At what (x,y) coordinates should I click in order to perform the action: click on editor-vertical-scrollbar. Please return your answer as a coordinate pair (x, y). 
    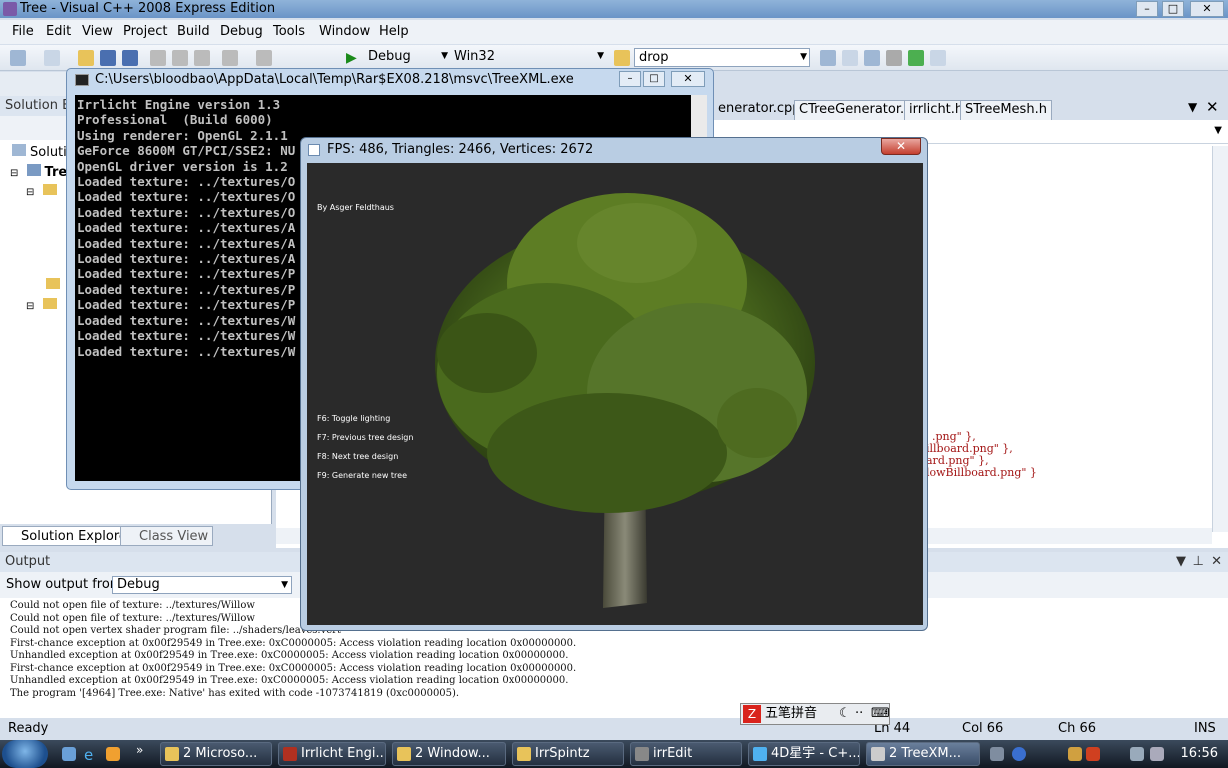
    Looking at the image, I should click on (1220, 339).